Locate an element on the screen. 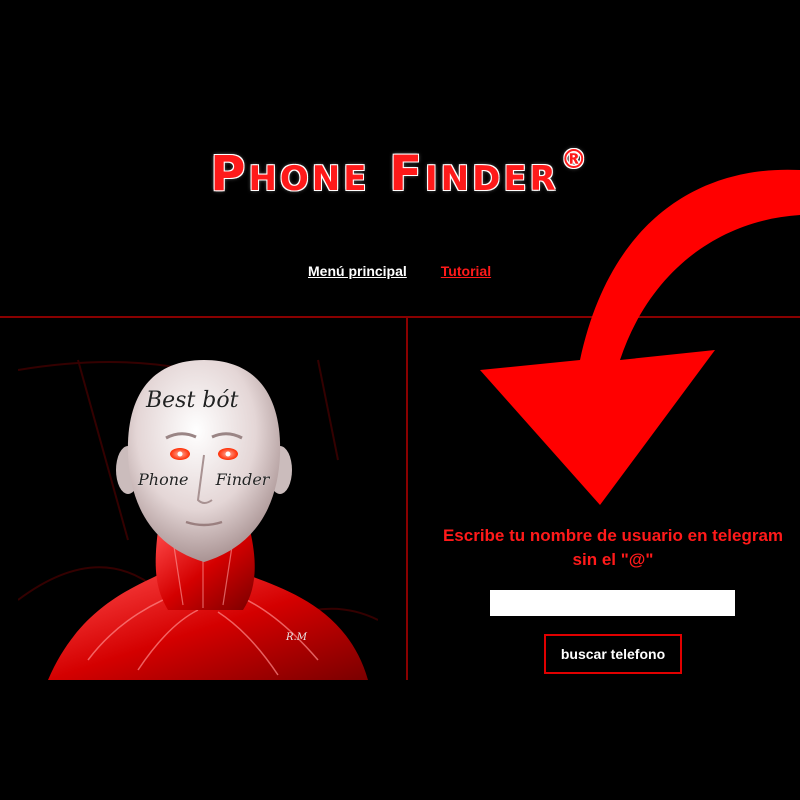 The height and width of the screenshot is (800, 800). tattoo-text-top: Best bót is located at coordinates (192, 400).